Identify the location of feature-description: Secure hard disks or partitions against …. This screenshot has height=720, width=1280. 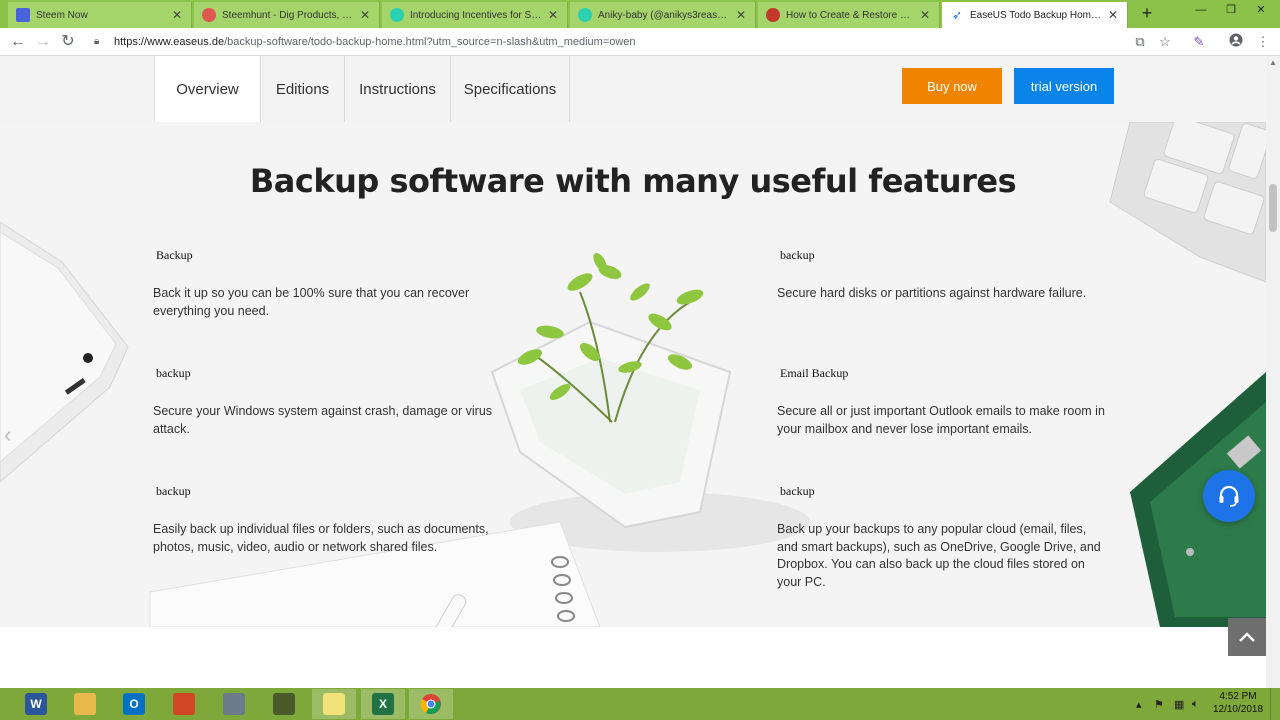
(932, 293).